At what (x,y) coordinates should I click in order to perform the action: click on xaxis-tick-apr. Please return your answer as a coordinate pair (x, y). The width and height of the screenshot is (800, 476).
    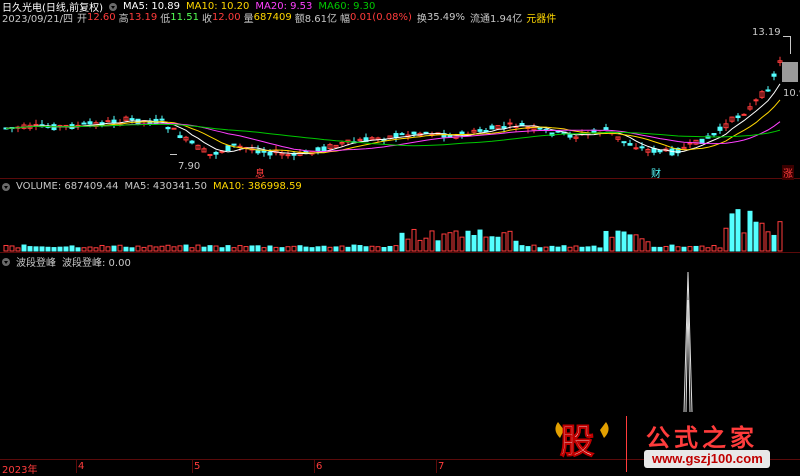
    Looking at the image, I should click on (76, 466).